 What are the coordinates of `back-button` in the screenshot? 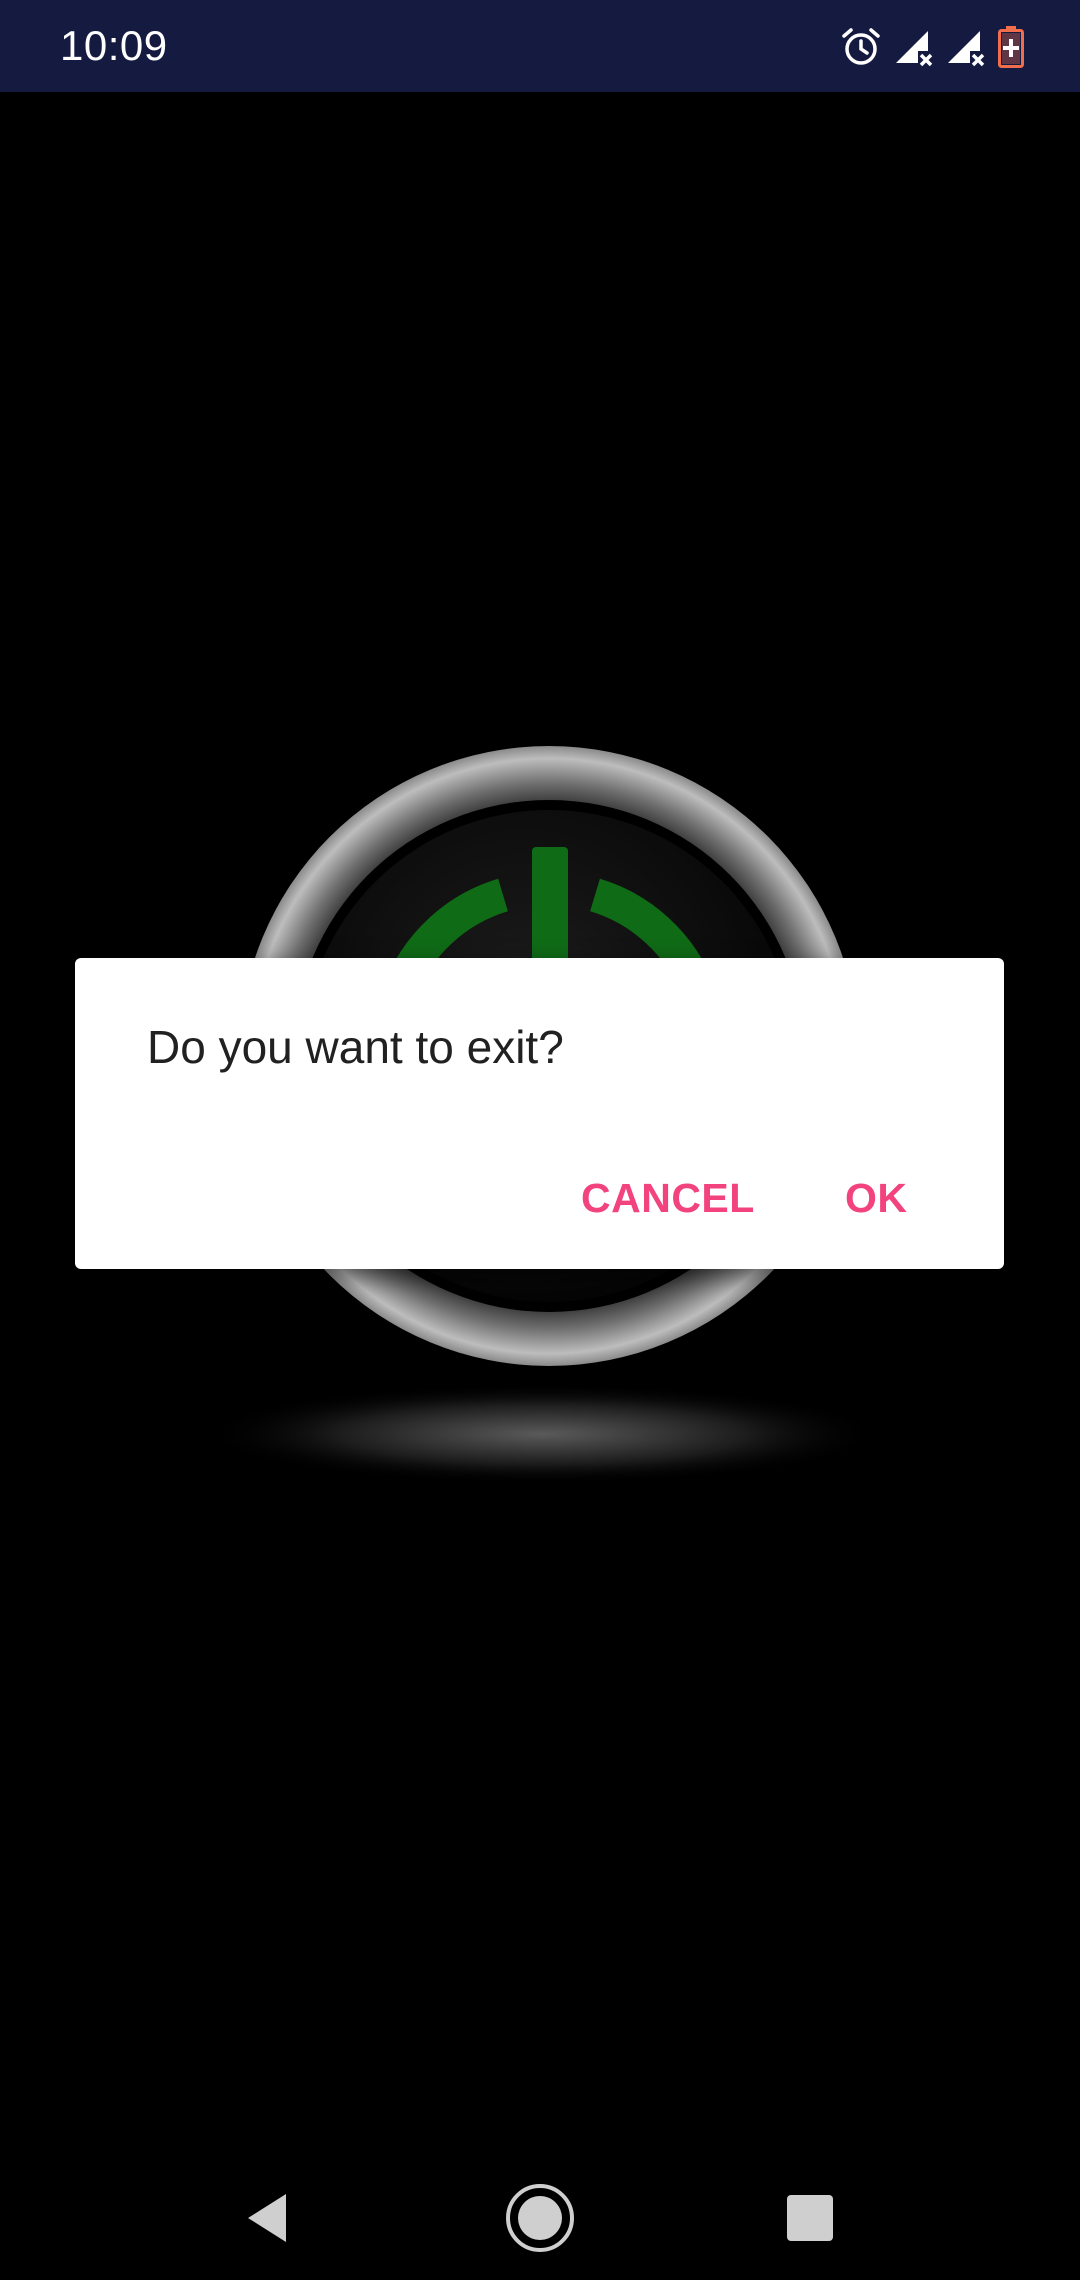 It's located at (268, 2218).